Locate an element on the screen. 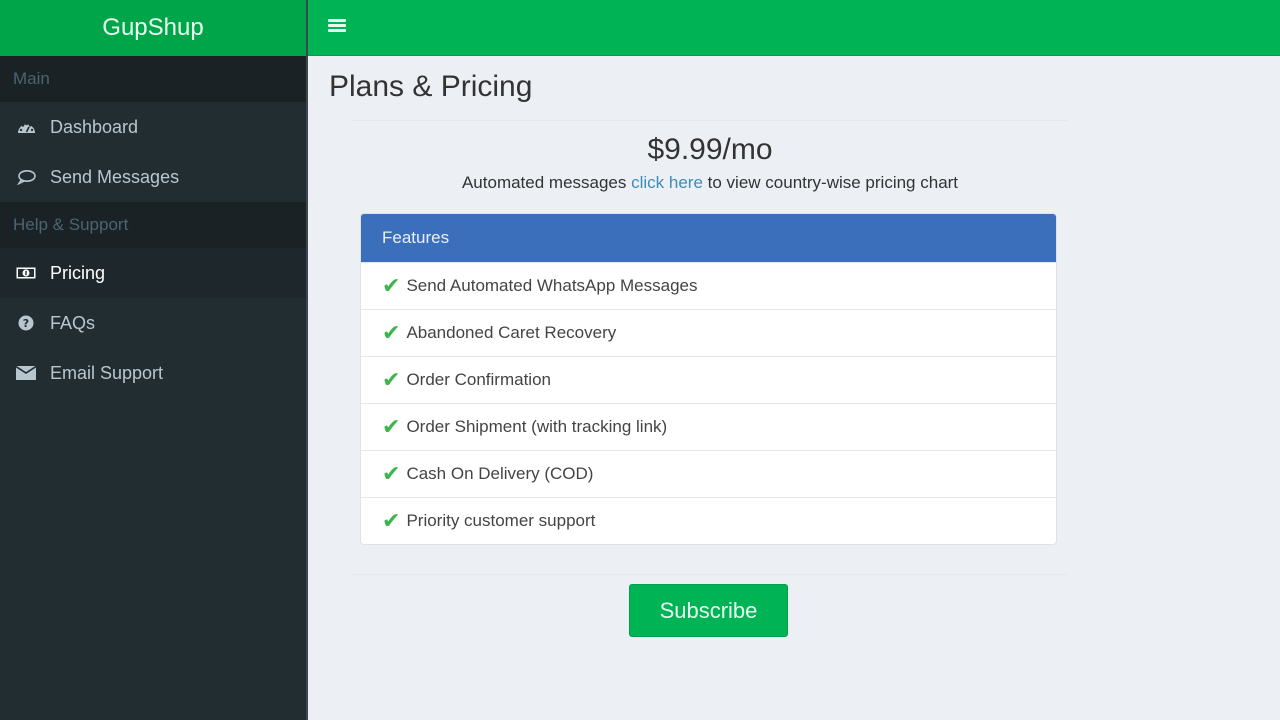 The width and height of the screenshot is (1280, 720). sidebar-item-label: Send Messages is located at coordinates (115, 176).